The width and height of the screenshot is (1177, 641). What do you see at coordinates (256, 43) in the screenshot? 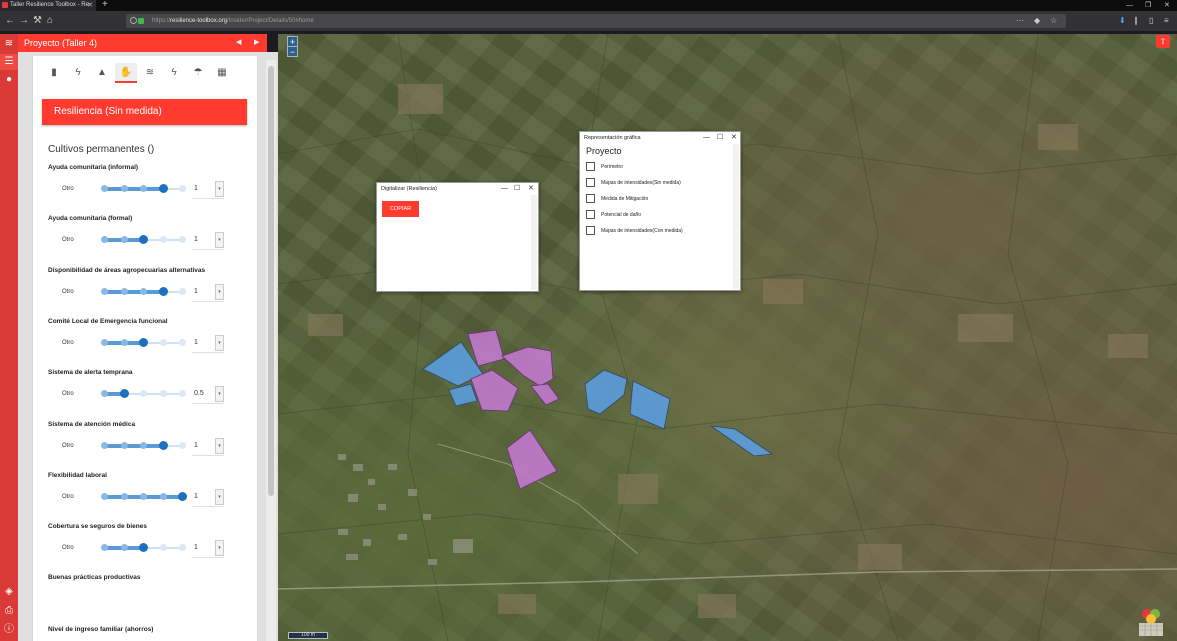
I see `next-arrow-icon: ▶` at bounding box center [256, 43].